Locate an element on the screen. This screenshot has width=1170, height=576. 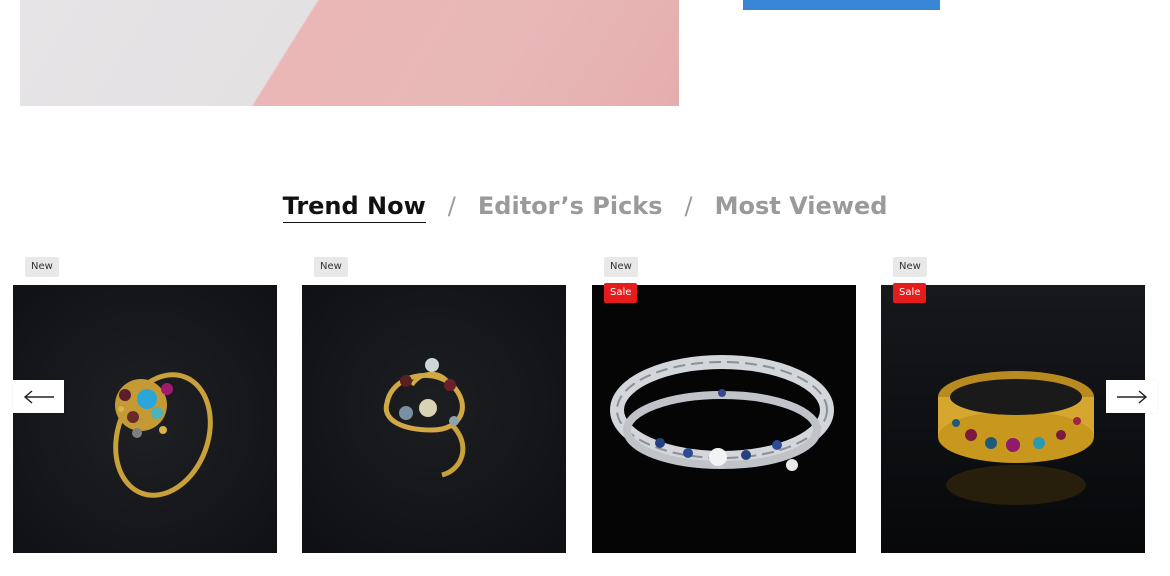
product-card: New Sale is located at coordinates (724, 405).